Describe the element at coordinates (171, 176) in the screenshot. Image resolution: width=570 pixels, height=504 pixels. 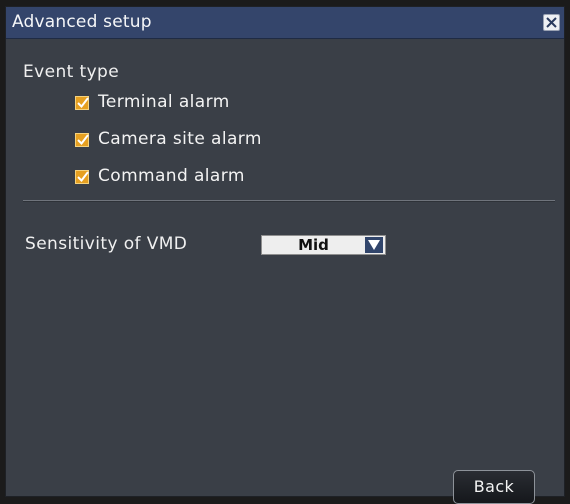
I see `checkbox-label: Command alarm` at that location.